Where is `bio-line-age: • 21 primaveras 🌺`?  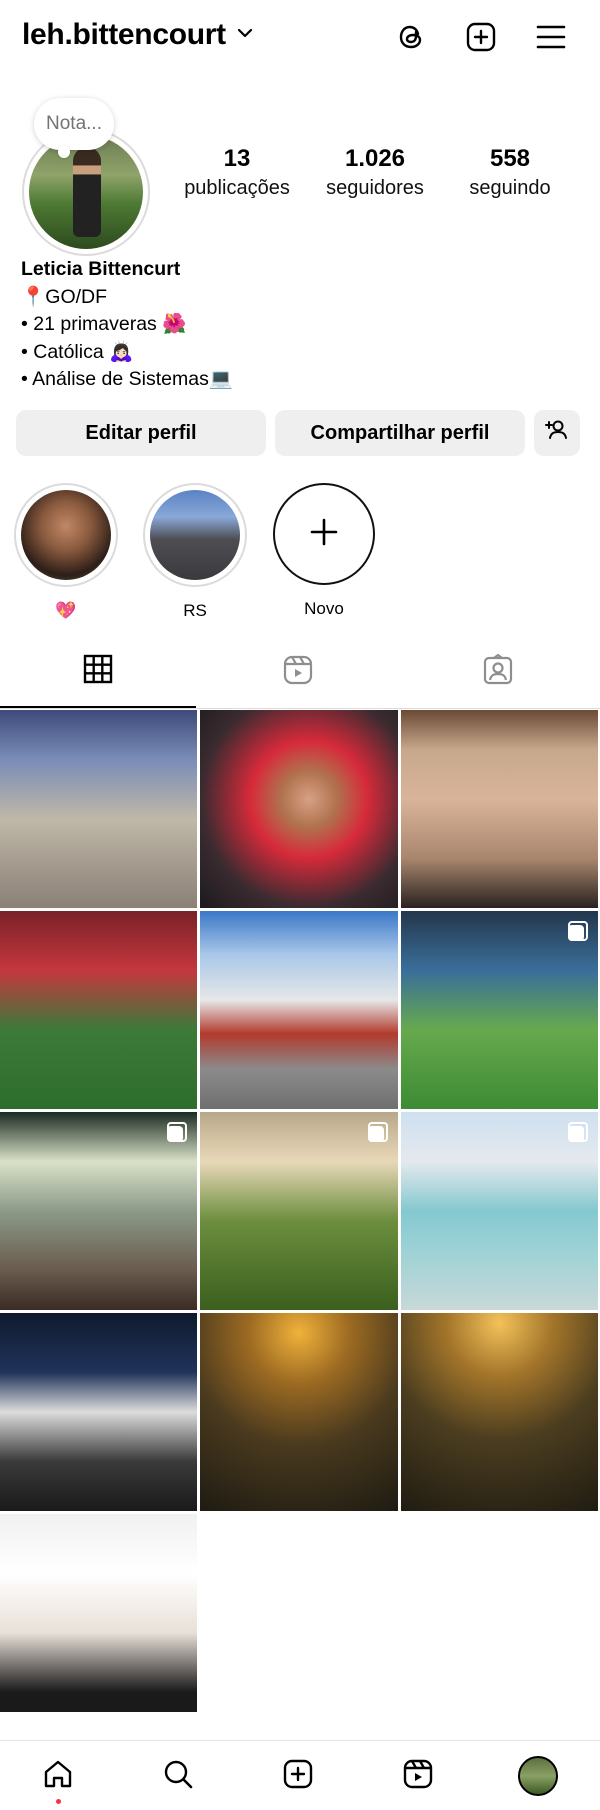 bio-line-age: • 21 primaveras 🌺 is located at coordinates (104, 324).